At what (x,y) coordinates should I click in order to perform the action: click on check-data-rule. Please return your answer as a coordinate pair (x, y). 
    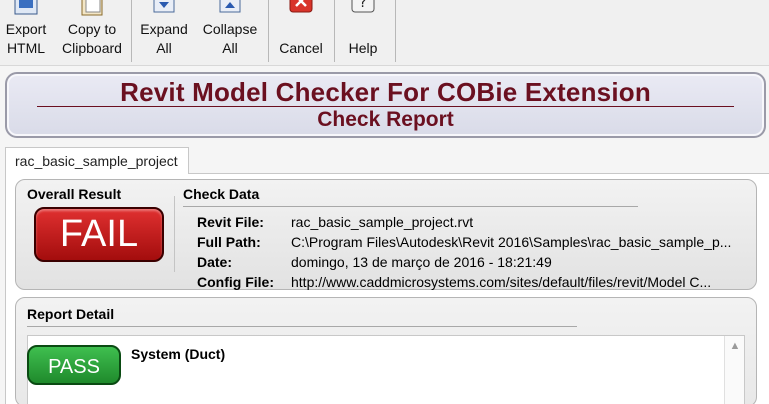
    Looking at the image, I should click on (410, 206).